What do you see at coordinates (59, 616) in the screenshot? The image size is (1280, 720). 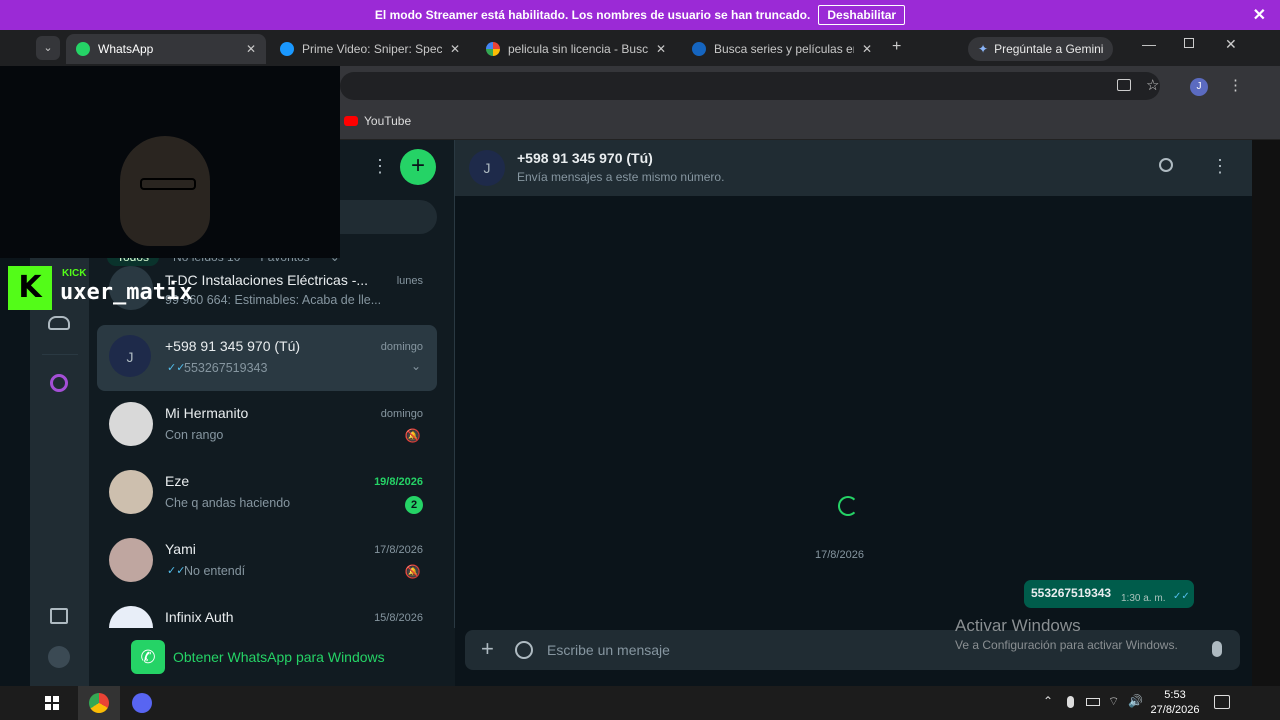 I see `media-icon` at bounding box center [59, 616].